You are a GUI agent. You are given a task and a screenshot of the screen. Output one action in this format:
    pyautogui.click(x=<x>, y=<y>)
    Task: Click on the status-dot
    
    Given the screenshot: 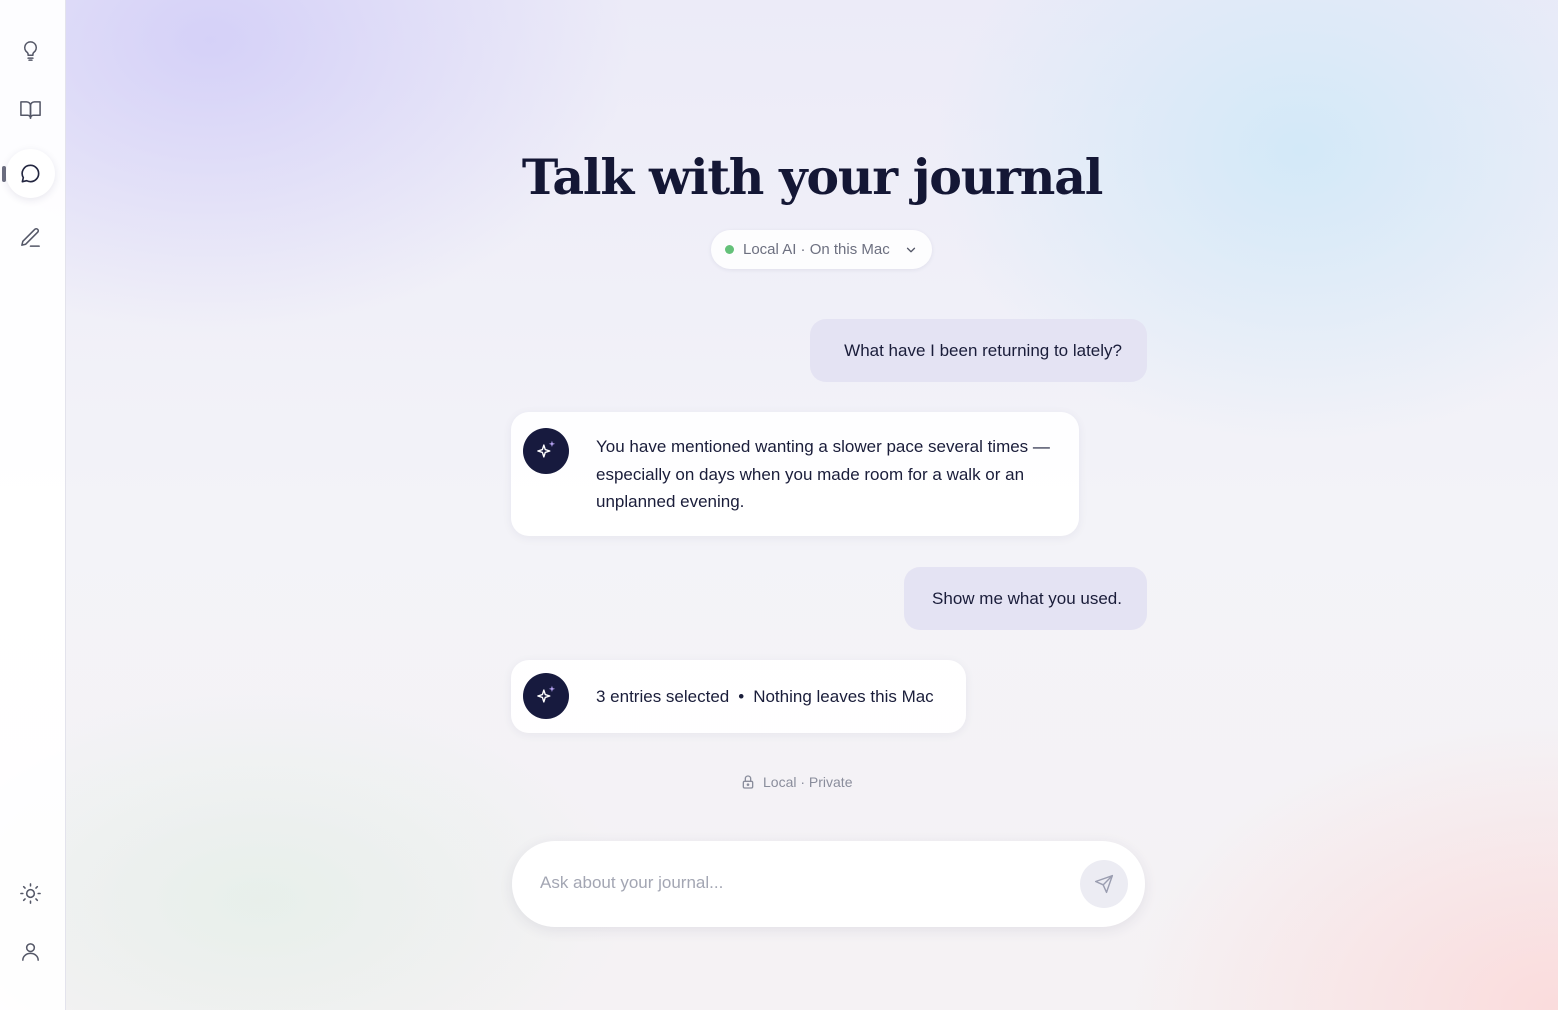 What is the action you would take?
    pyautogui.click(x=729, y=249)
    